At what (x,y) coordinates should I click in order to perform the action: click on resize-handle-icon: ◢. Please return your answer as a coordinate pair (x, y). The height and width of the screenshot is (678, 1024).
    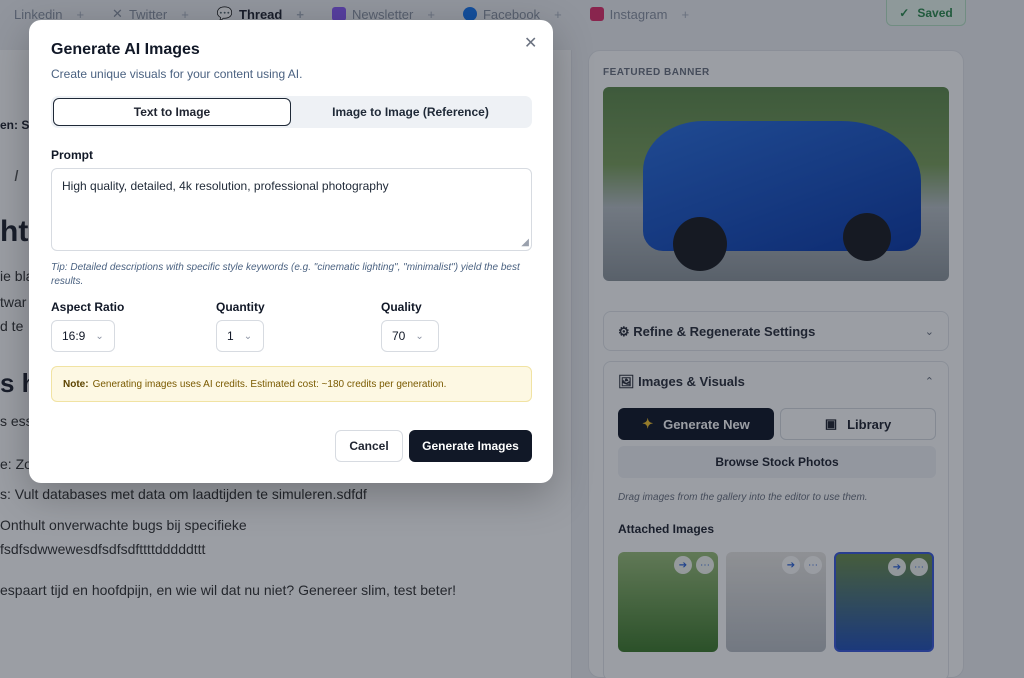
    Looking at the image, I should click on (525, 242).